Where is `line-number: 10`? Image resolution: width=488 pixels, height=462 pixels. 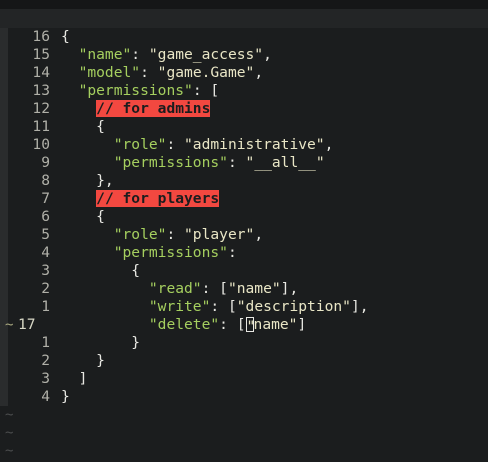
line-number: 10 is located at coordinates (29, 145).